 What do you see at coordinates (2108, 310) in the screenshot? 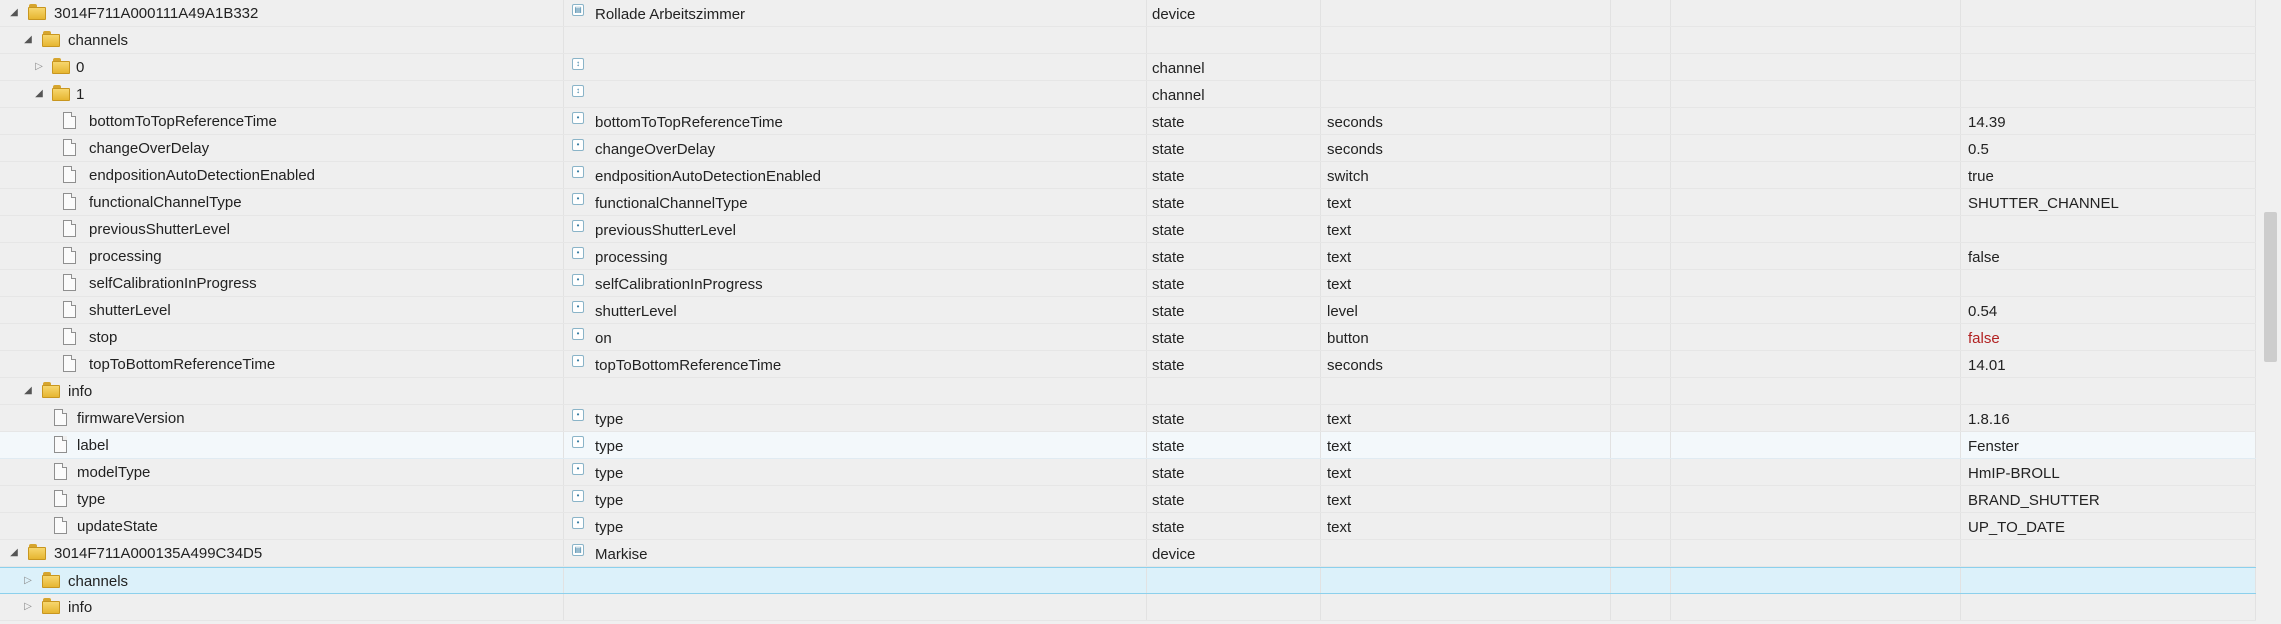
I see `value-cell: 0.54` at bounding box center [2108, 310].